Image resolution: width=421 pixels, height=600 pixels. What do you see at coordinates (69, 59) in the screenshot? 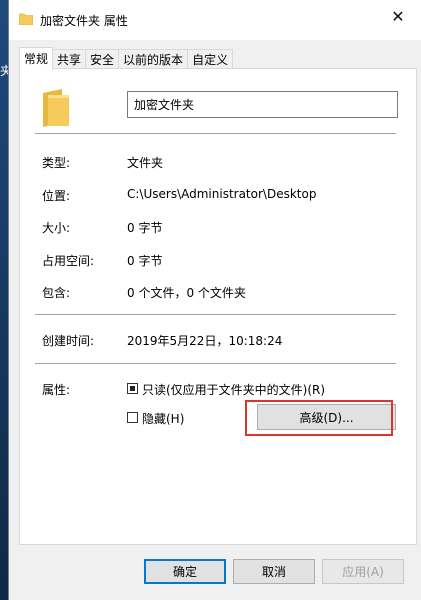
I see `tab-sharing: 共享` at bounding box center [69, 59].